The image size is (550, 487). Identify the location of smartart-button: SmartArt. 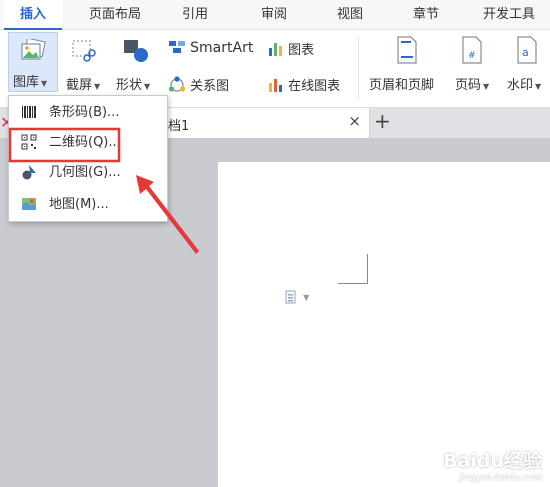
(210, 47).